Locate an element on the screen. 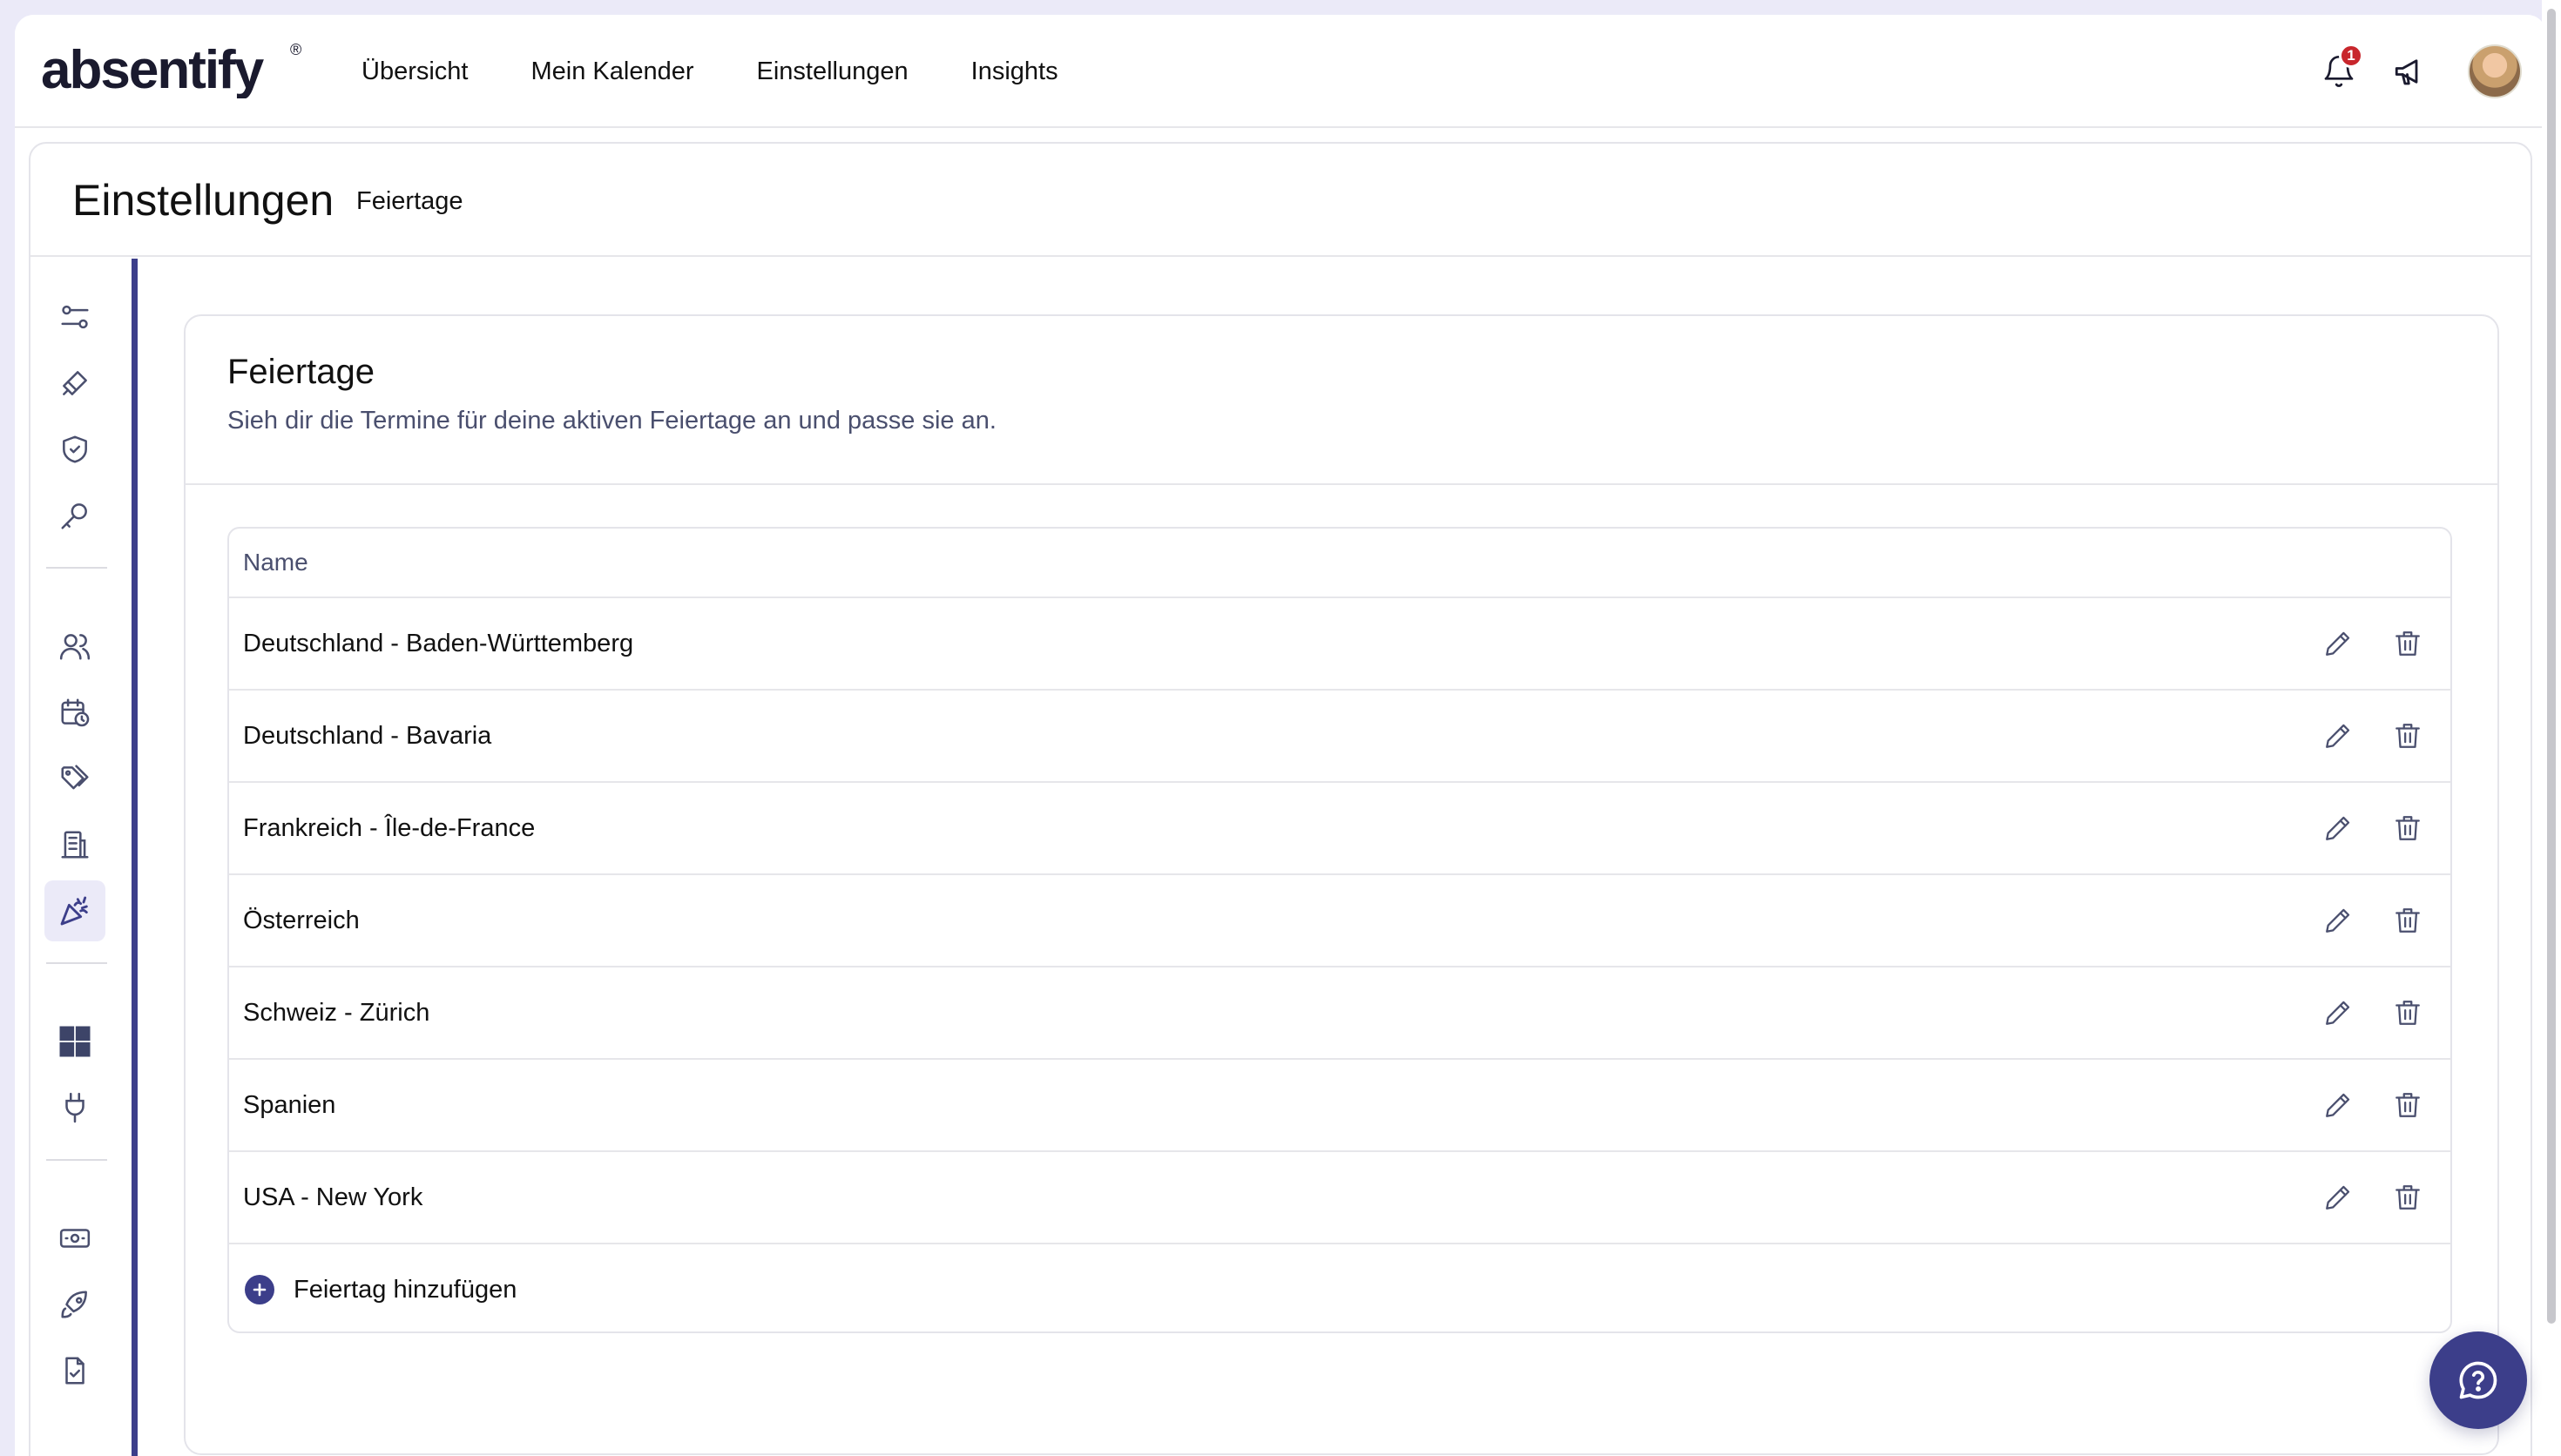 The height and width of the screenshot is (1456, 2561). help-chat-button is located at coordinates (2478, 1380).